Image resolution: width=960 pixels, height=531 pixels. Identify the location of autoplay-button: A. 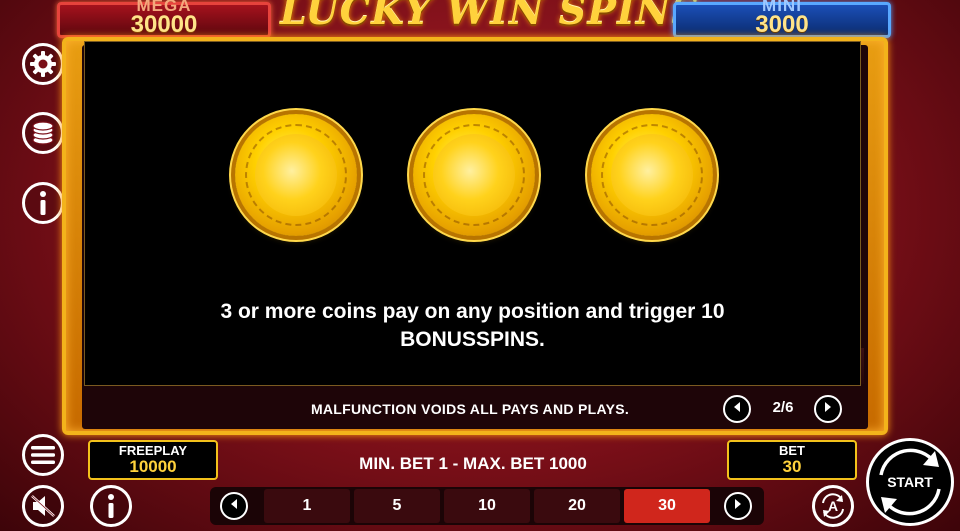
(833, 506).